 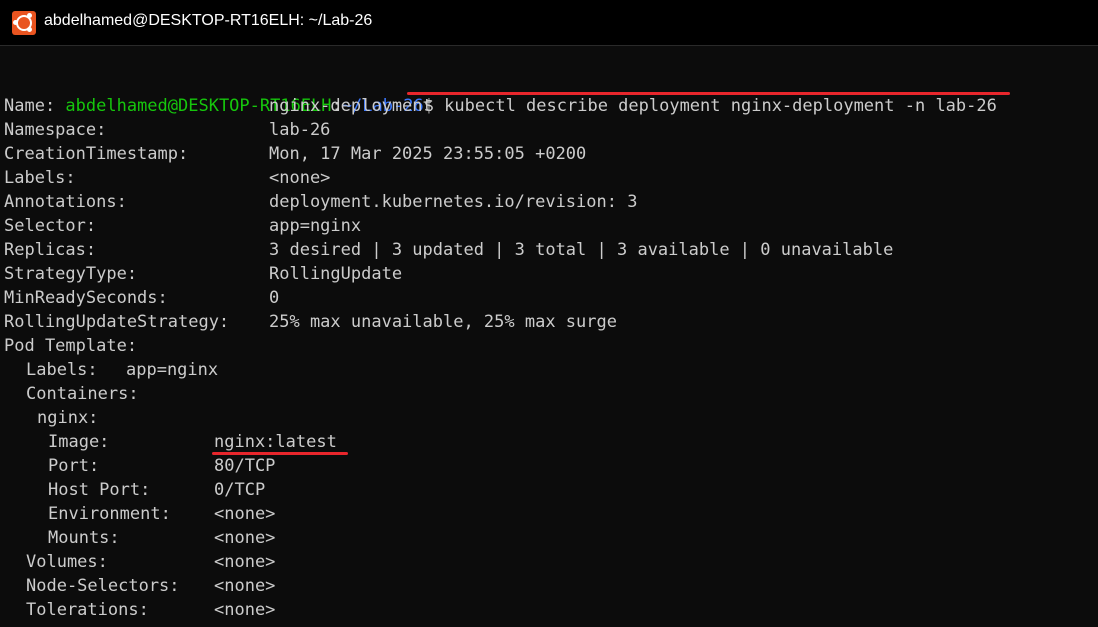 I want to click on field-key: CreationTimestamp:, so click(x=96, y=154).